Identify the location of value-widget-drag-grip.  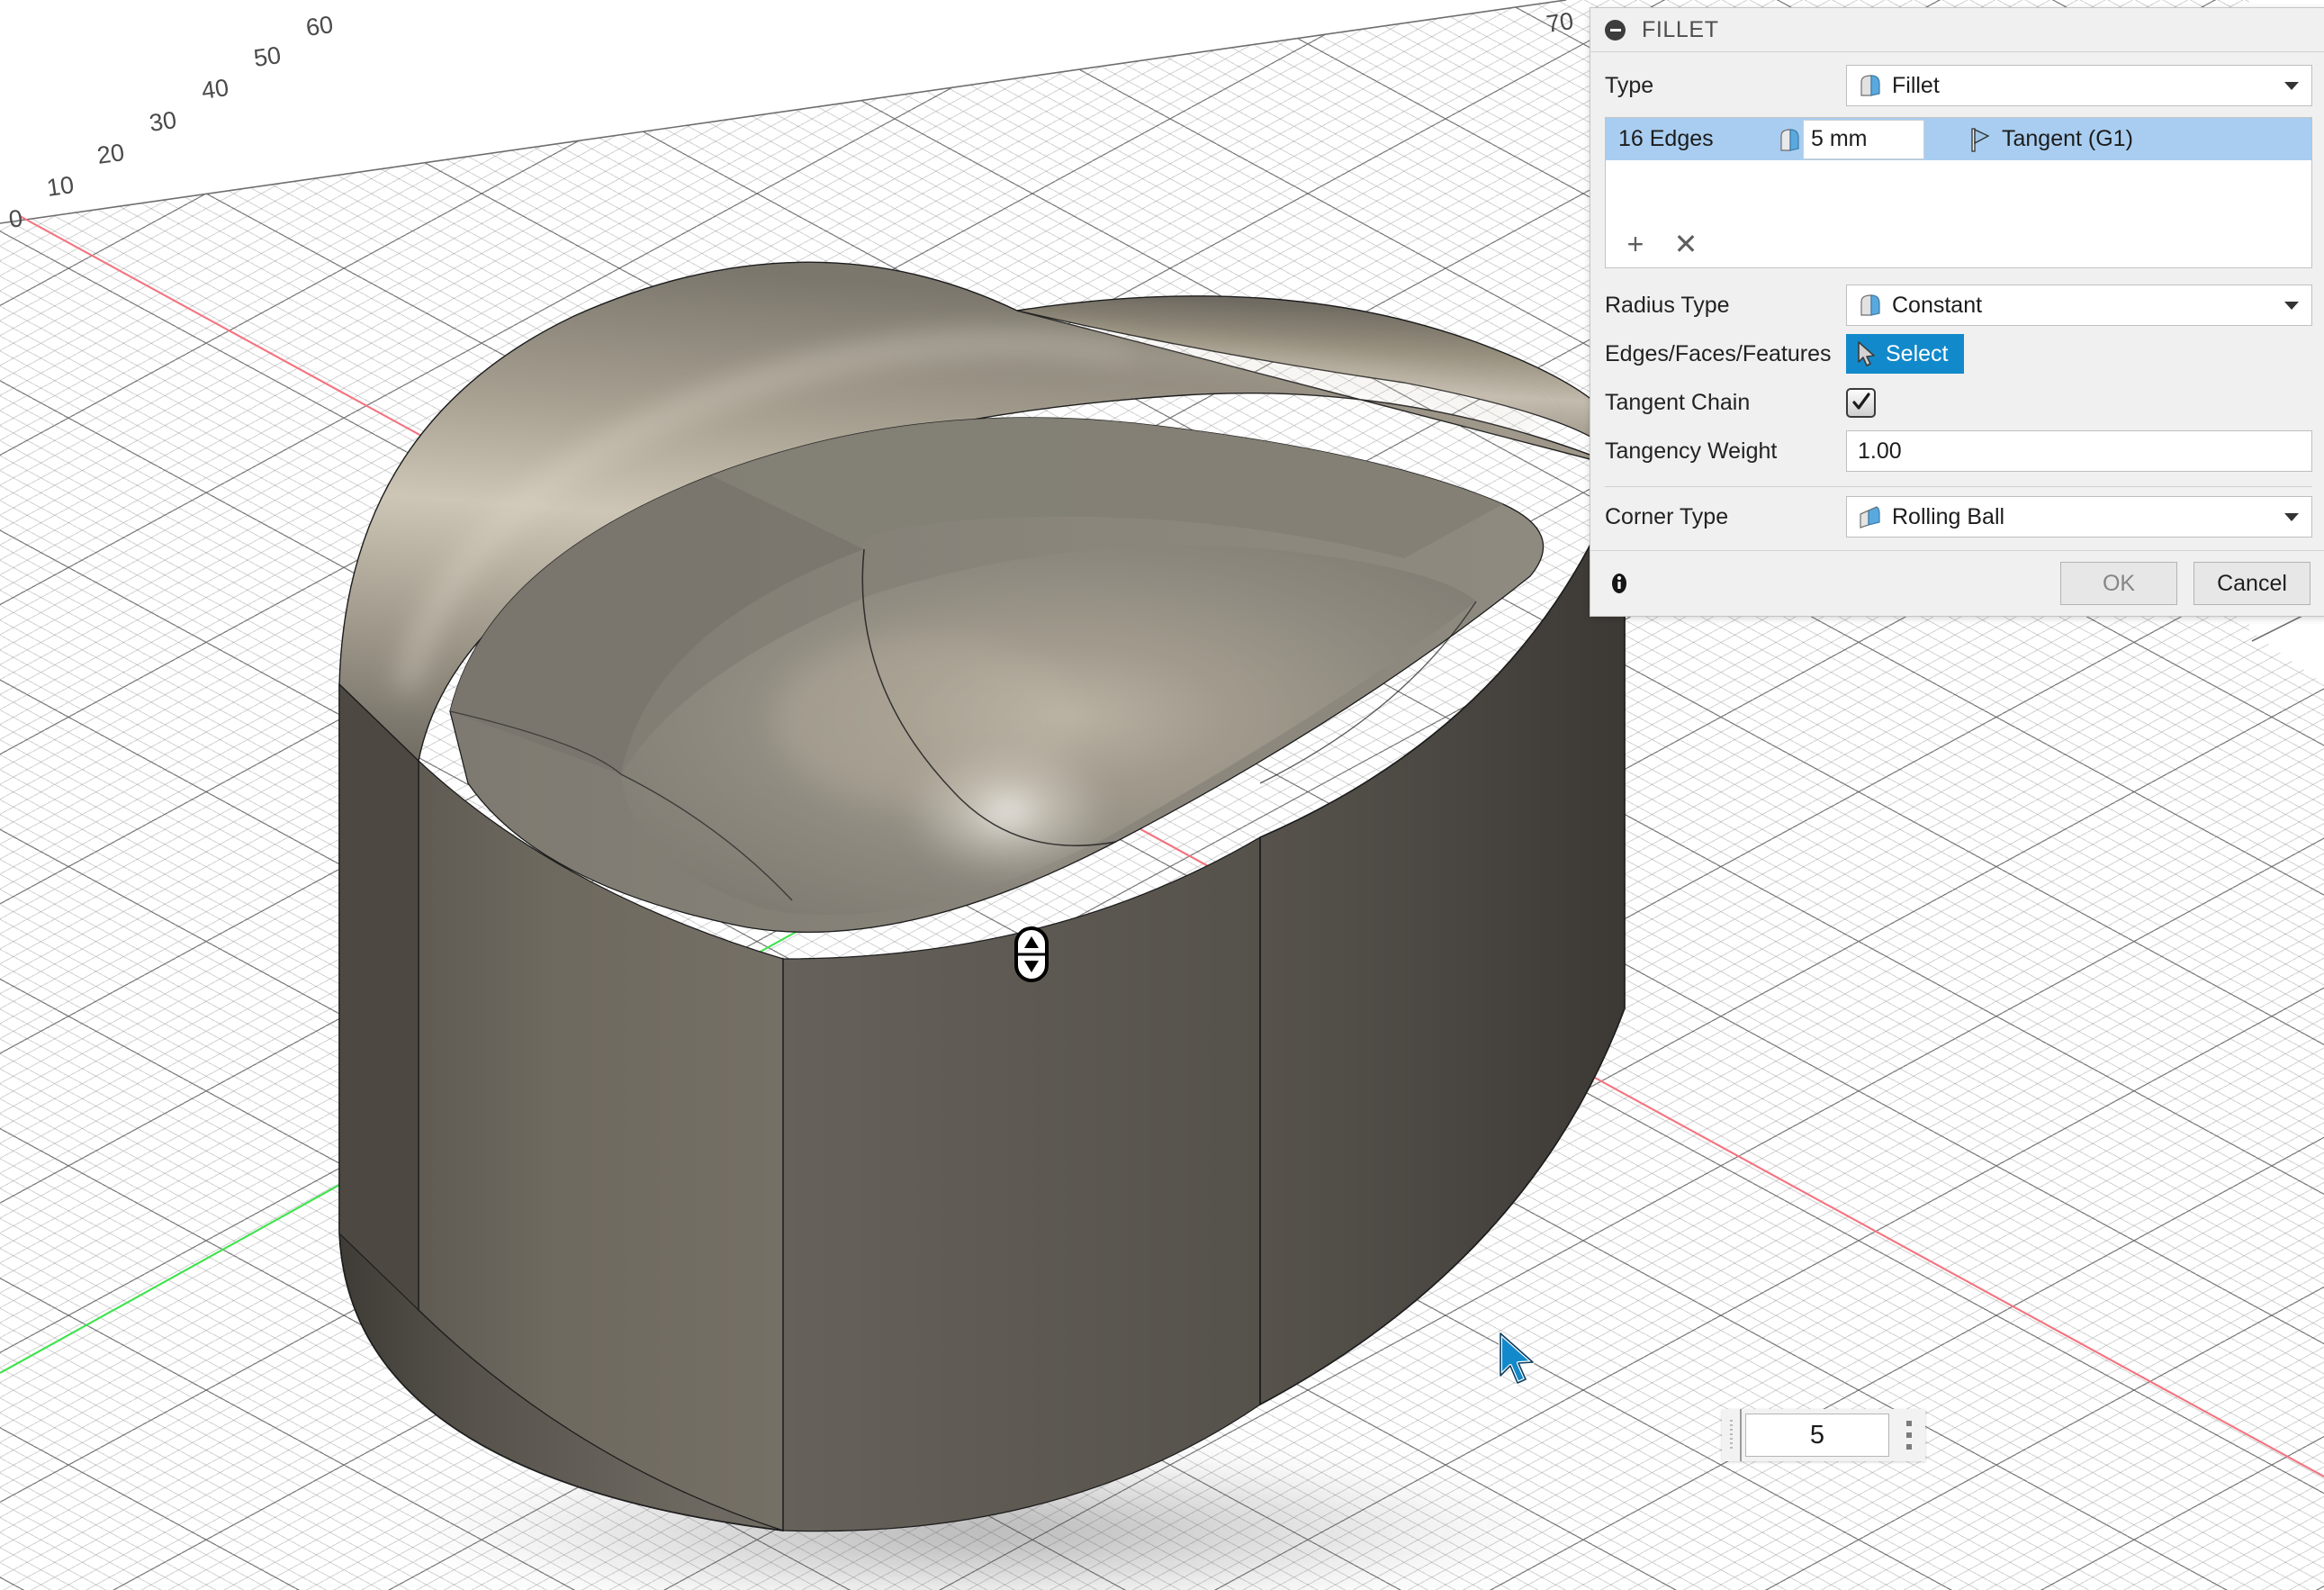
(1732, 1435).